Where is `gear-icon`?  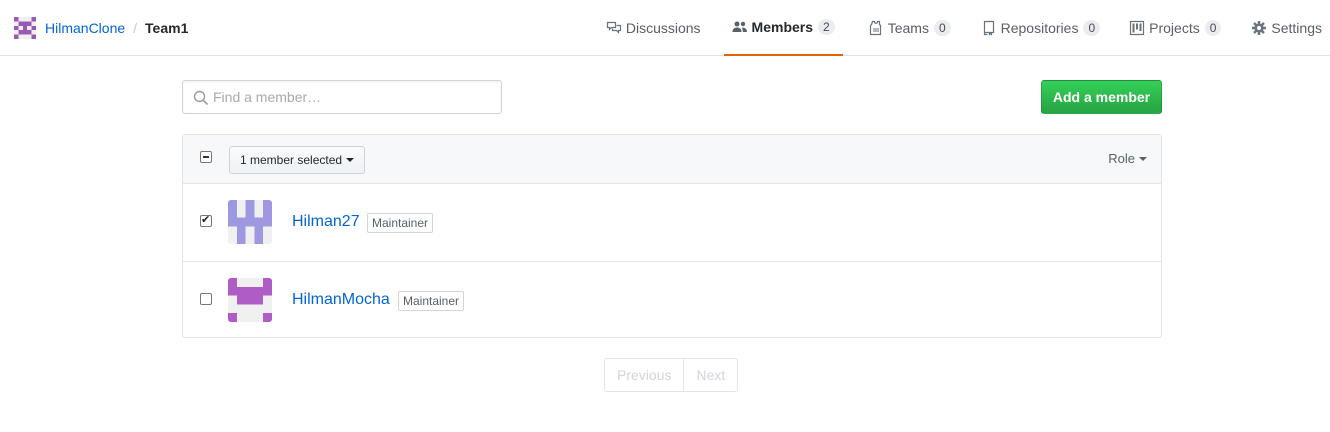
gear-icon is located at coordinates (1259, 28).